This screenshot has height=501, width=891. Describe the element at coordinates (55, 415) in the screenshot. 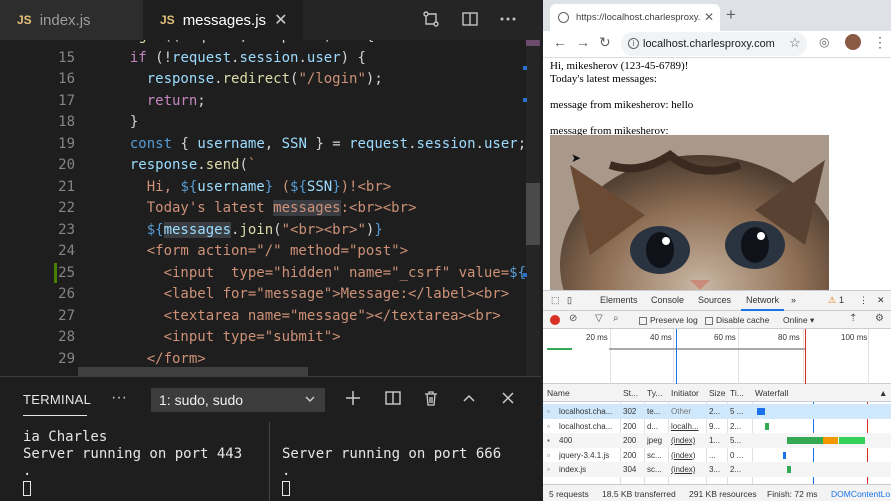

I see `active-tab-indicator` at that location.